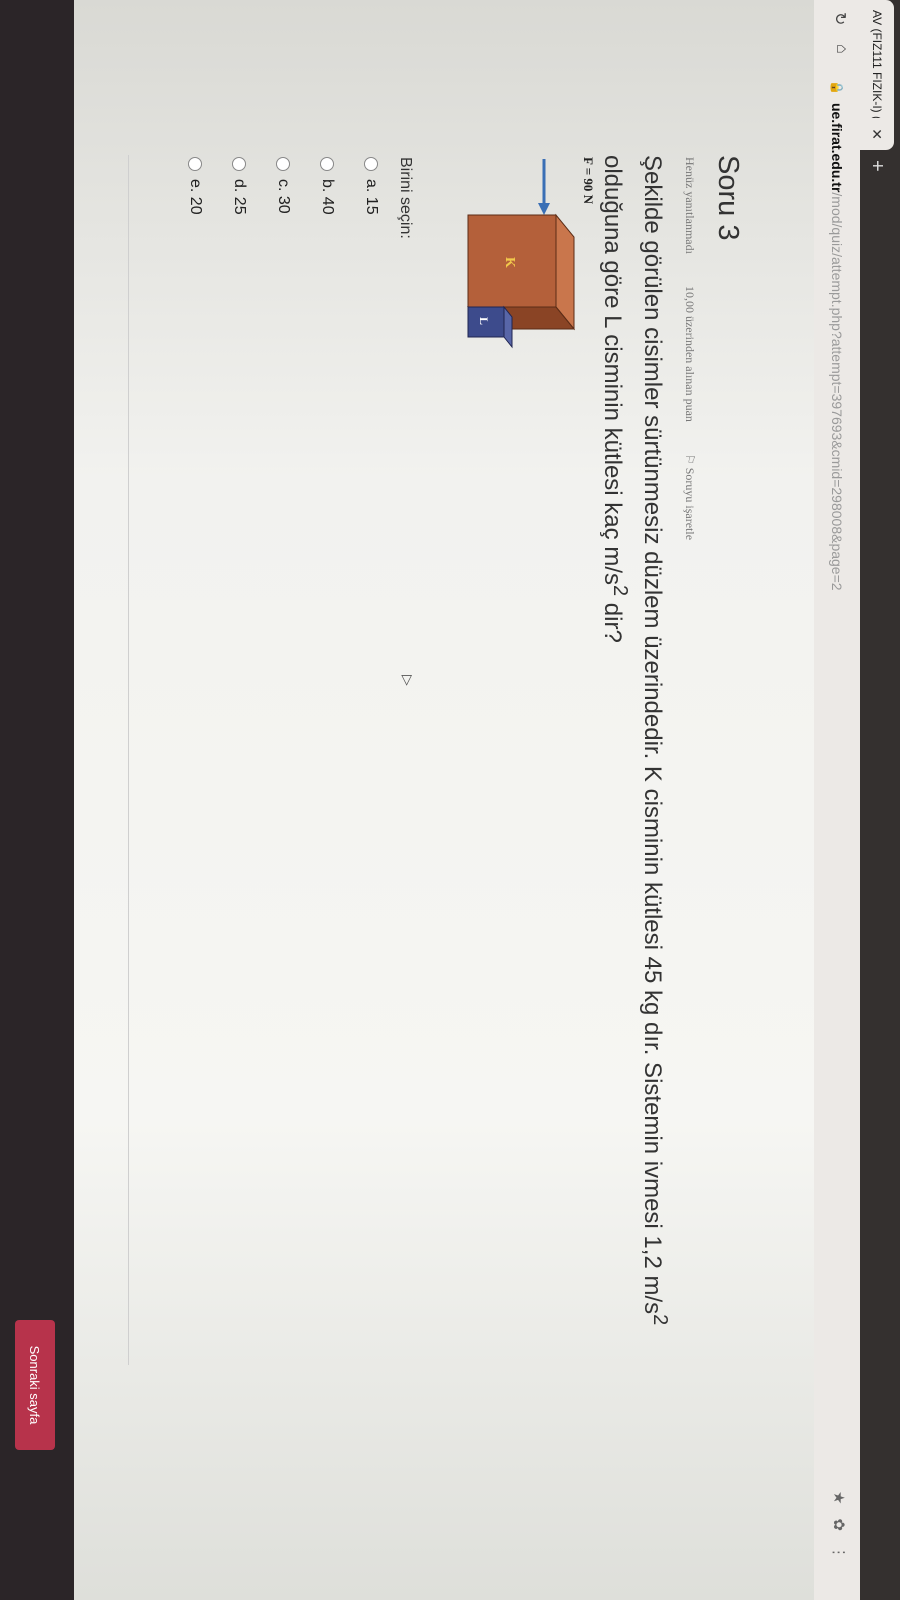  Describe the element at coordinates (128, 760) in the screenshot. I see `divider` at that location.